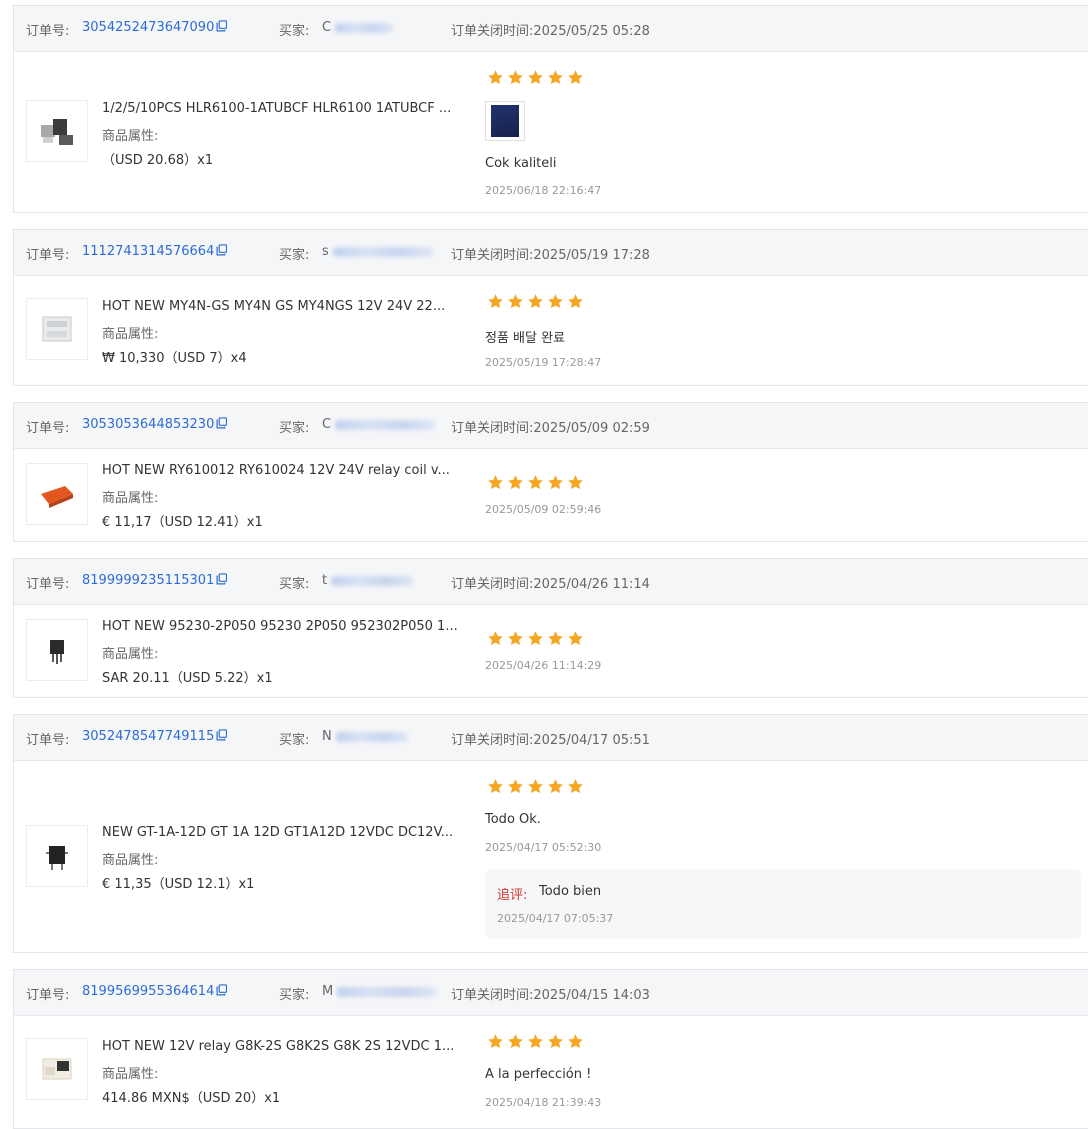  I want to click on product-price: SAR 20.11（USD 5.22）x1, so click(187, 678).